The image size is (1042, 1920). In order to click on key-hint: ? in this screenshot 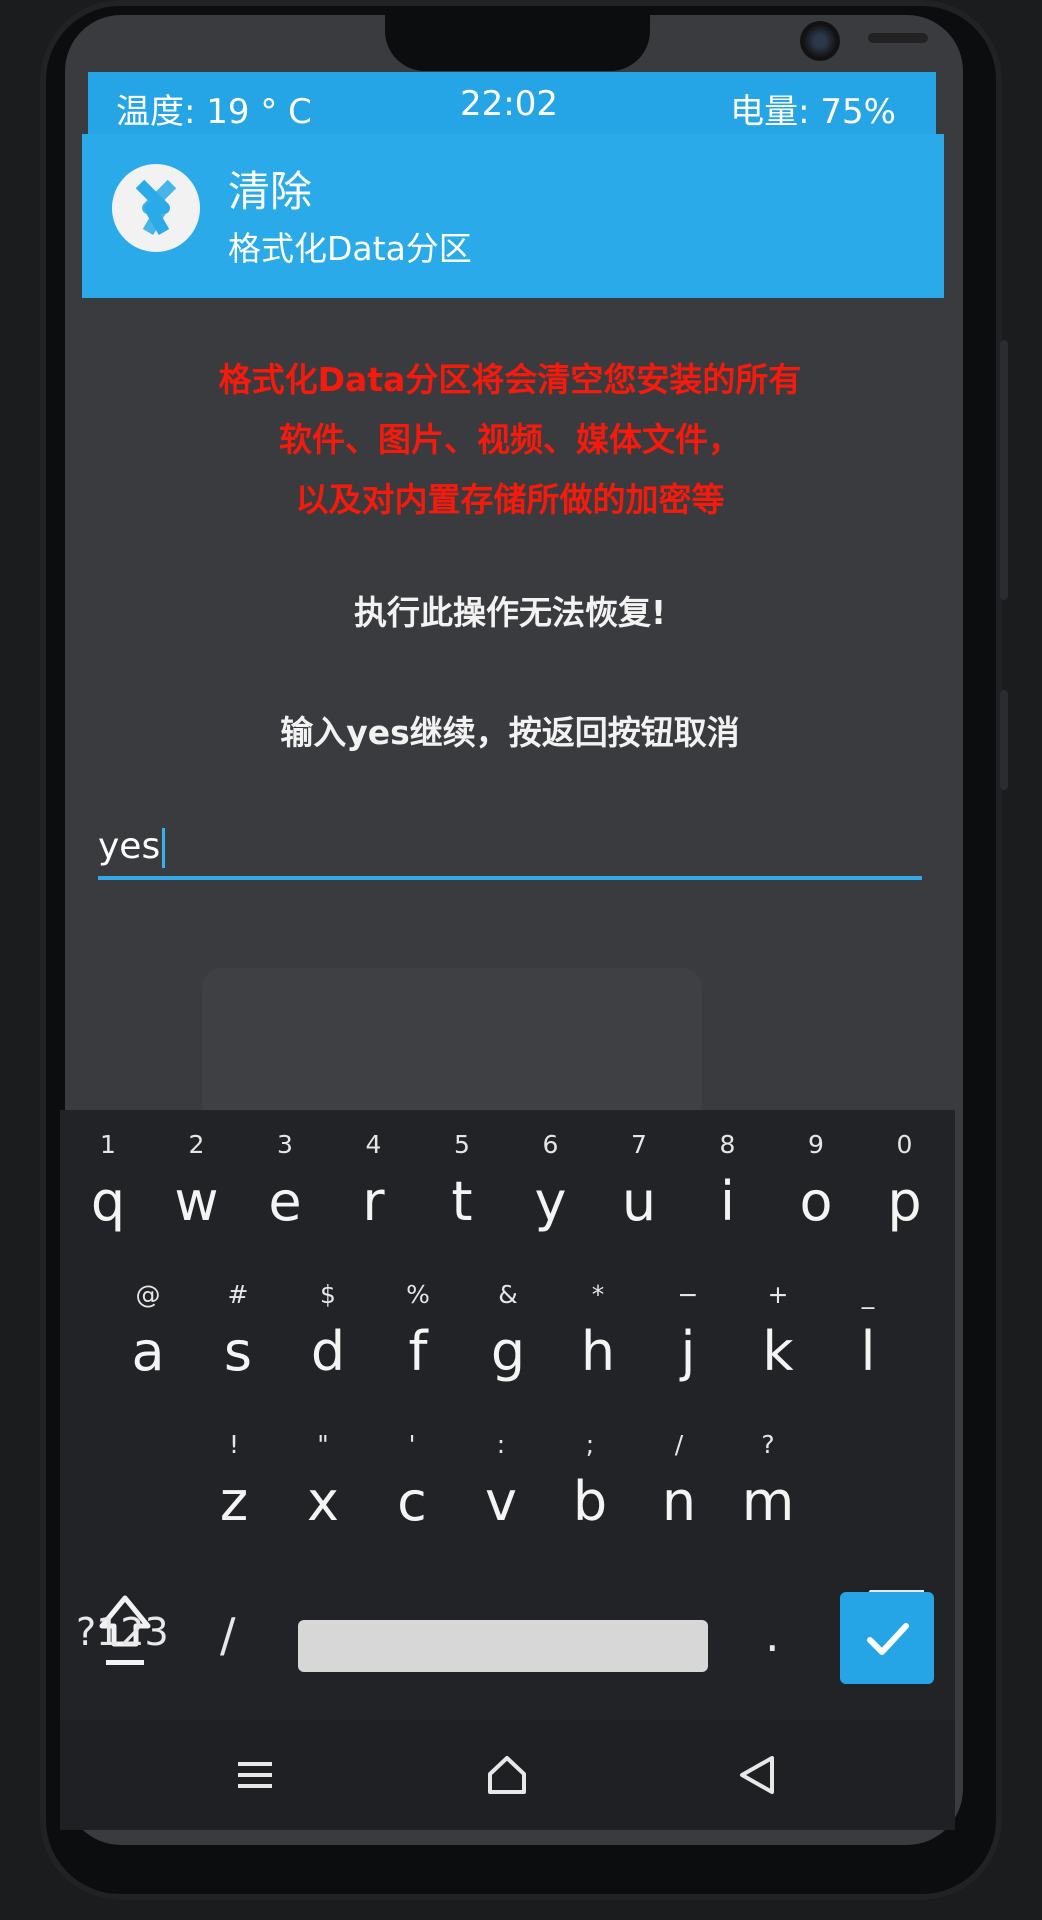, I will do `click(768, 1444)`.